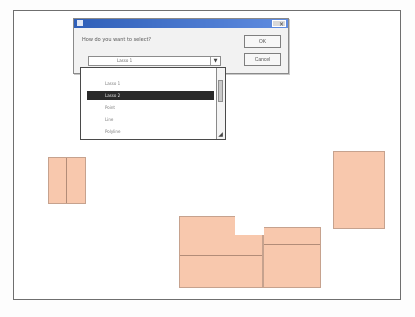  Describe the element at coordinates (359, 190) in the screenshot. I see `shape-right-tall` at that location.